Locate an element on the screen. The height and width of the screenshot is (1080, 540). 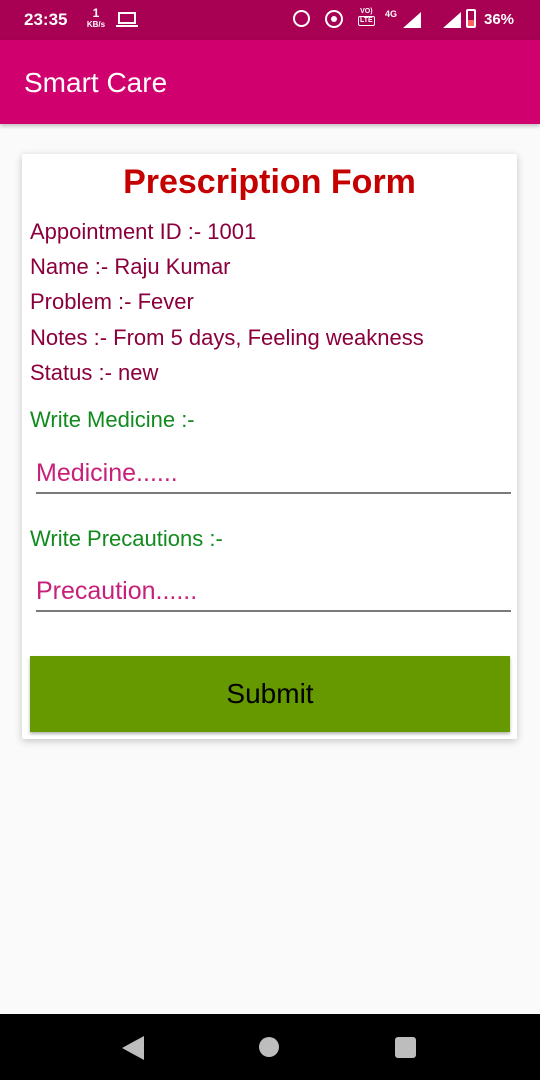
appointment-id-text: Appointment ID :- 1001 is located at coordinates (143, 231).